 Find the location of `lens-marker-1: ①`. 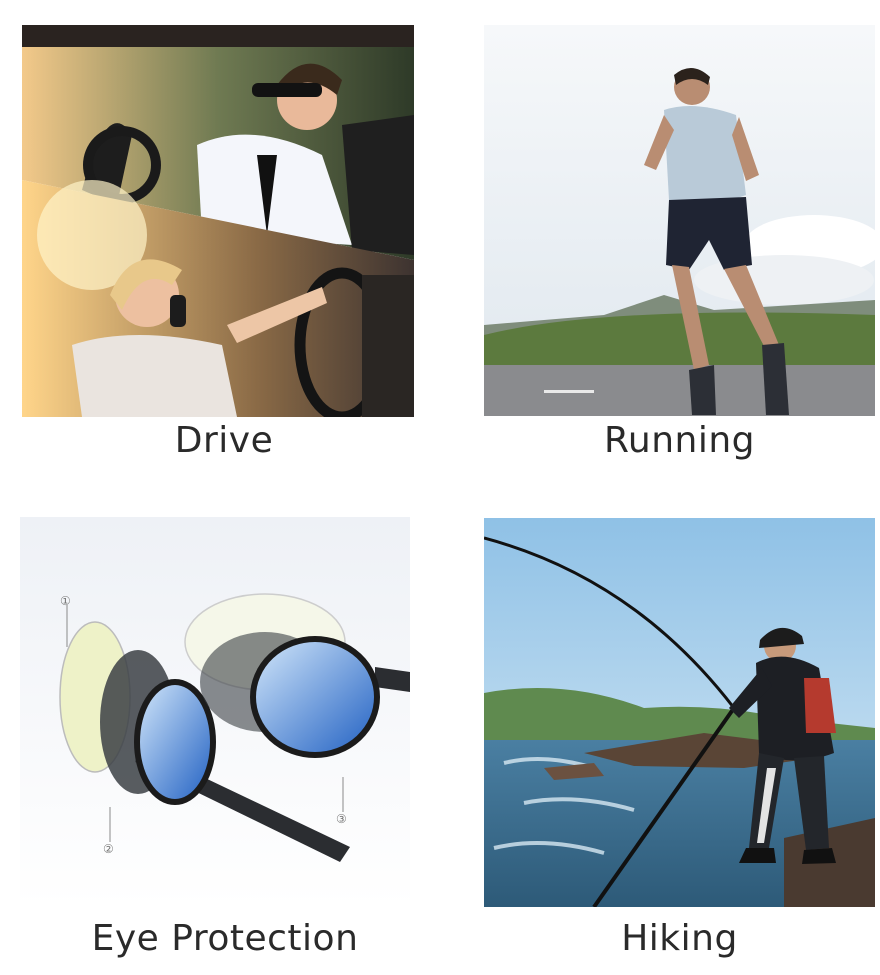

lens-marker-1: ① is located at coordinates (65, 601).